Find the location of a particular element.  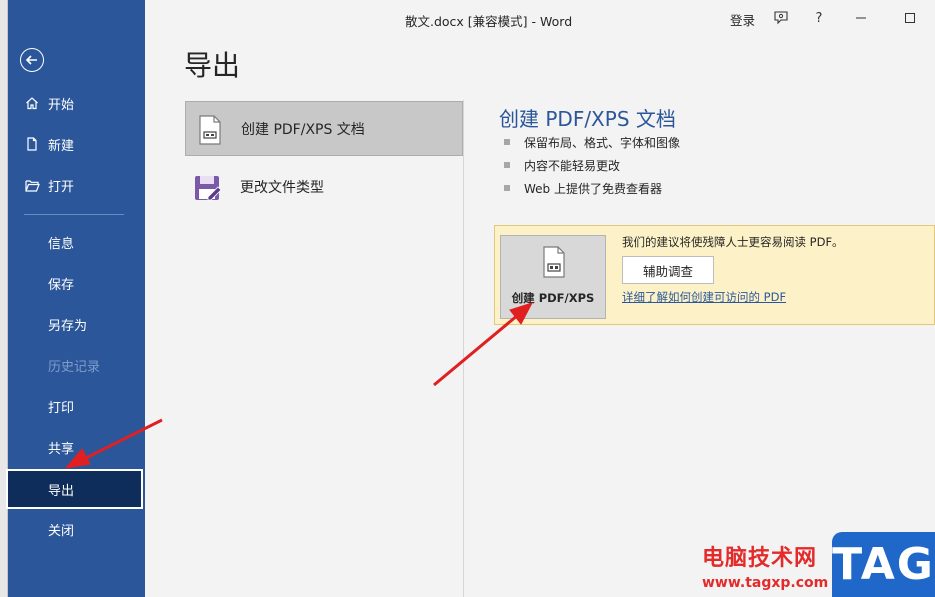

back-button is located at coordinates (32, 60).